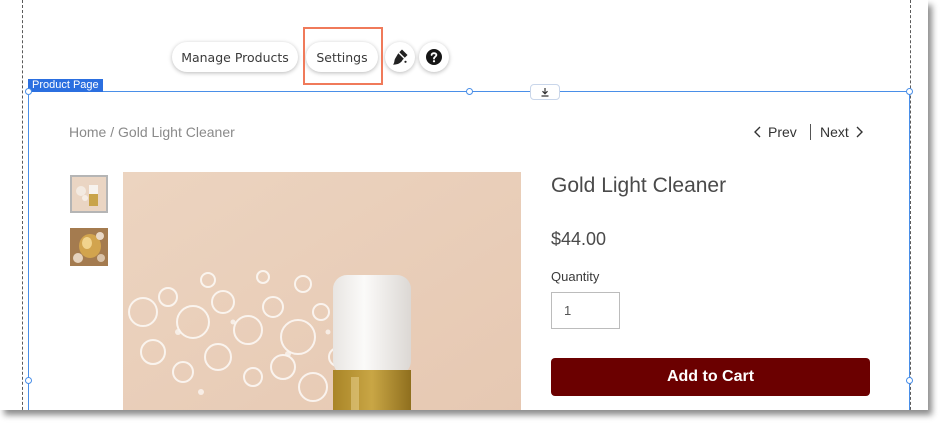  I want to click on section-label: Product Page, so click(65, 85).